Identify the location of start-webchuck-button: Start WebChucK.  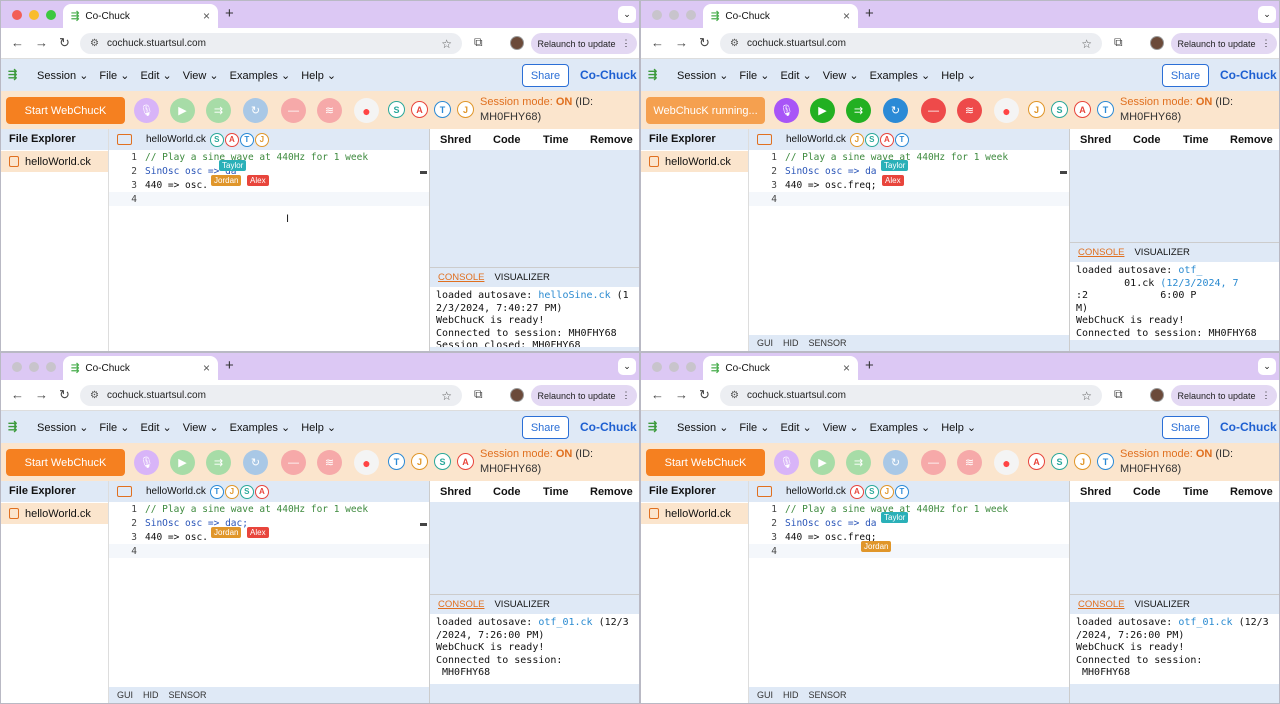
(65, 110).